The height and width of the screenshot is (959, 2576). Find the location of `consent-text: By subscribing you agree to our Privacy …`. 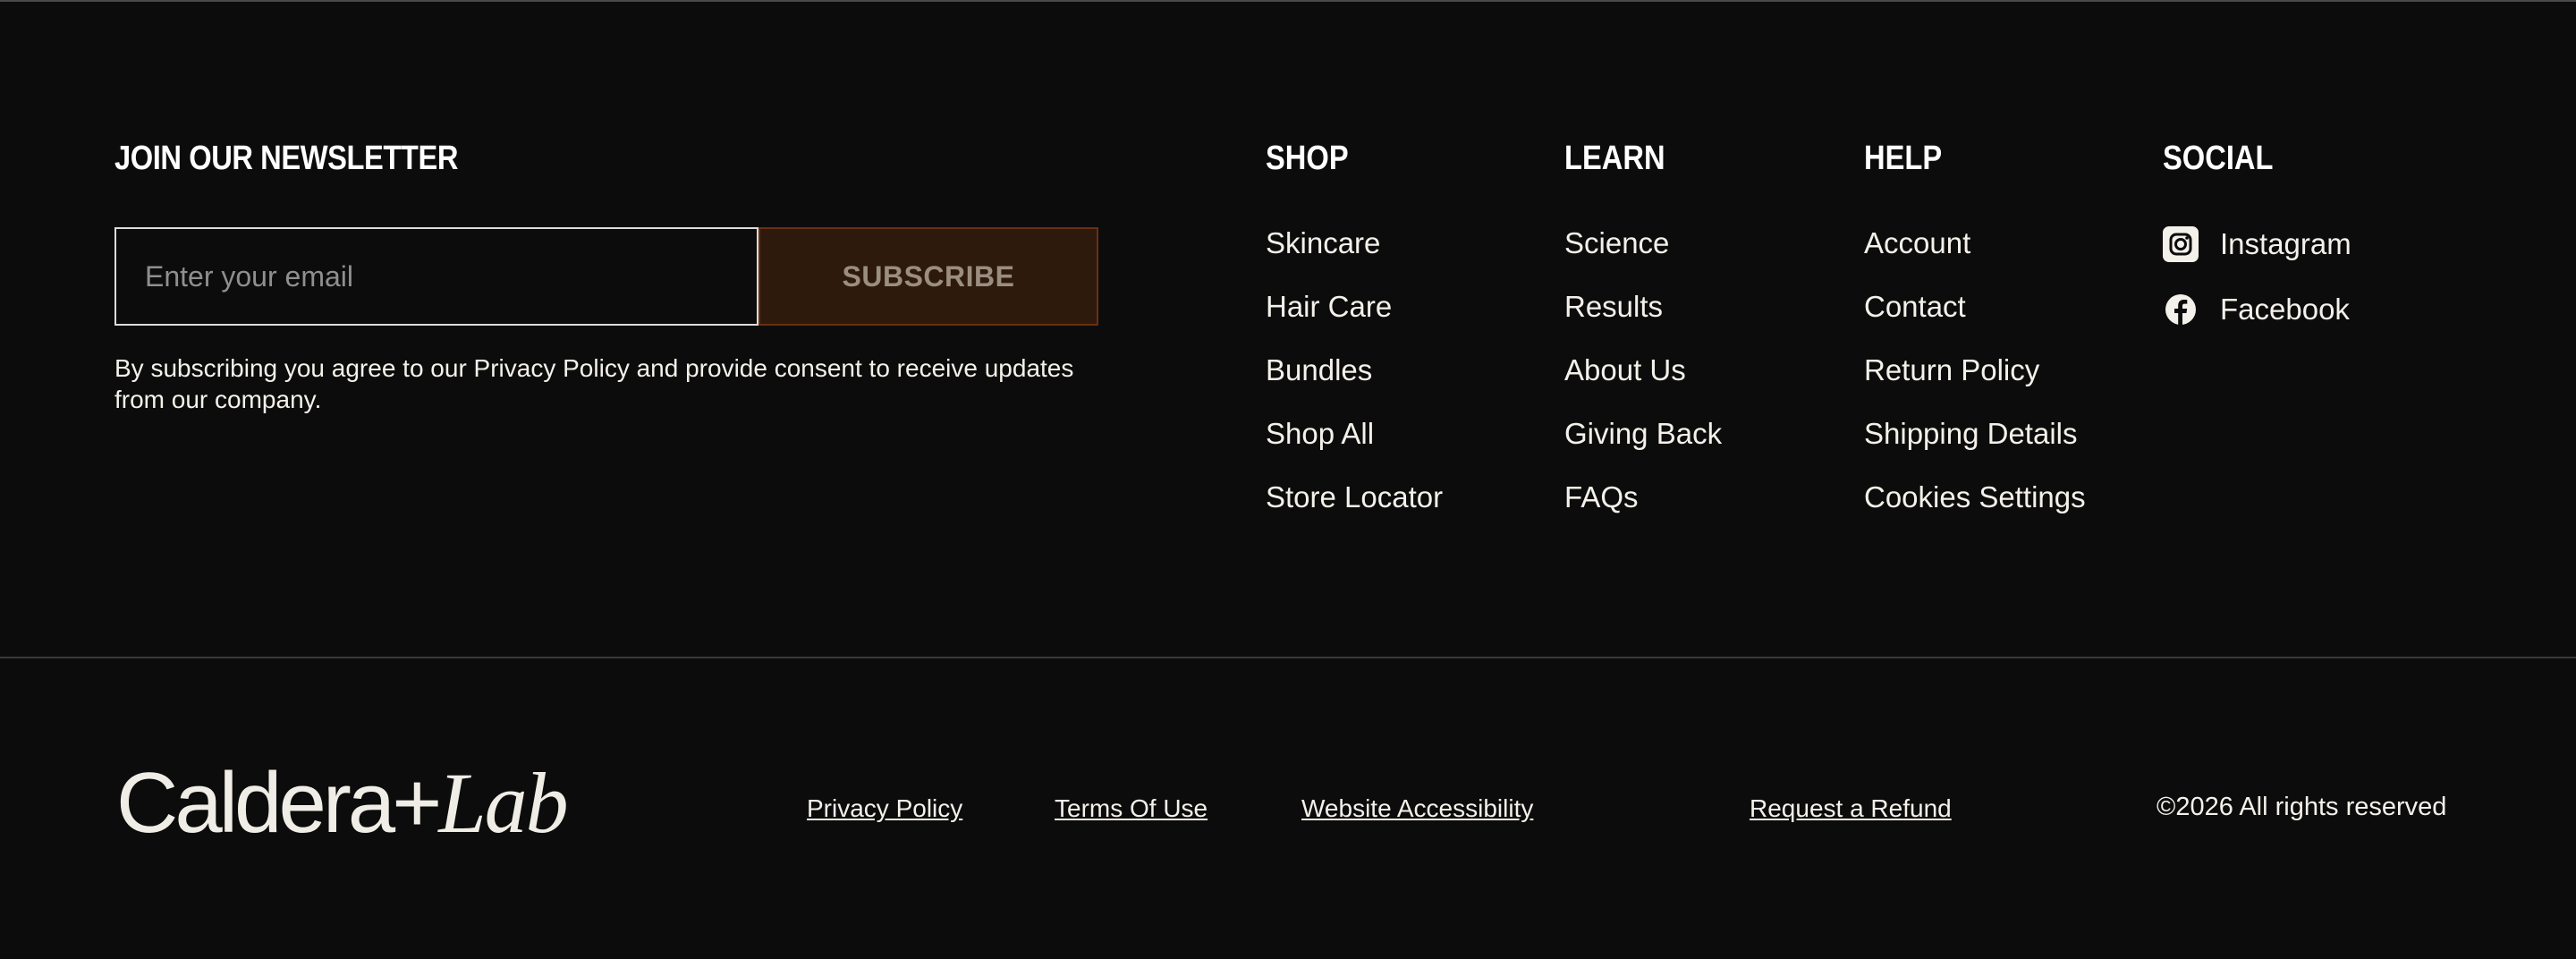

consent-text: By subscribing you agree to our Privacy … is located at coordinates (594, 383).